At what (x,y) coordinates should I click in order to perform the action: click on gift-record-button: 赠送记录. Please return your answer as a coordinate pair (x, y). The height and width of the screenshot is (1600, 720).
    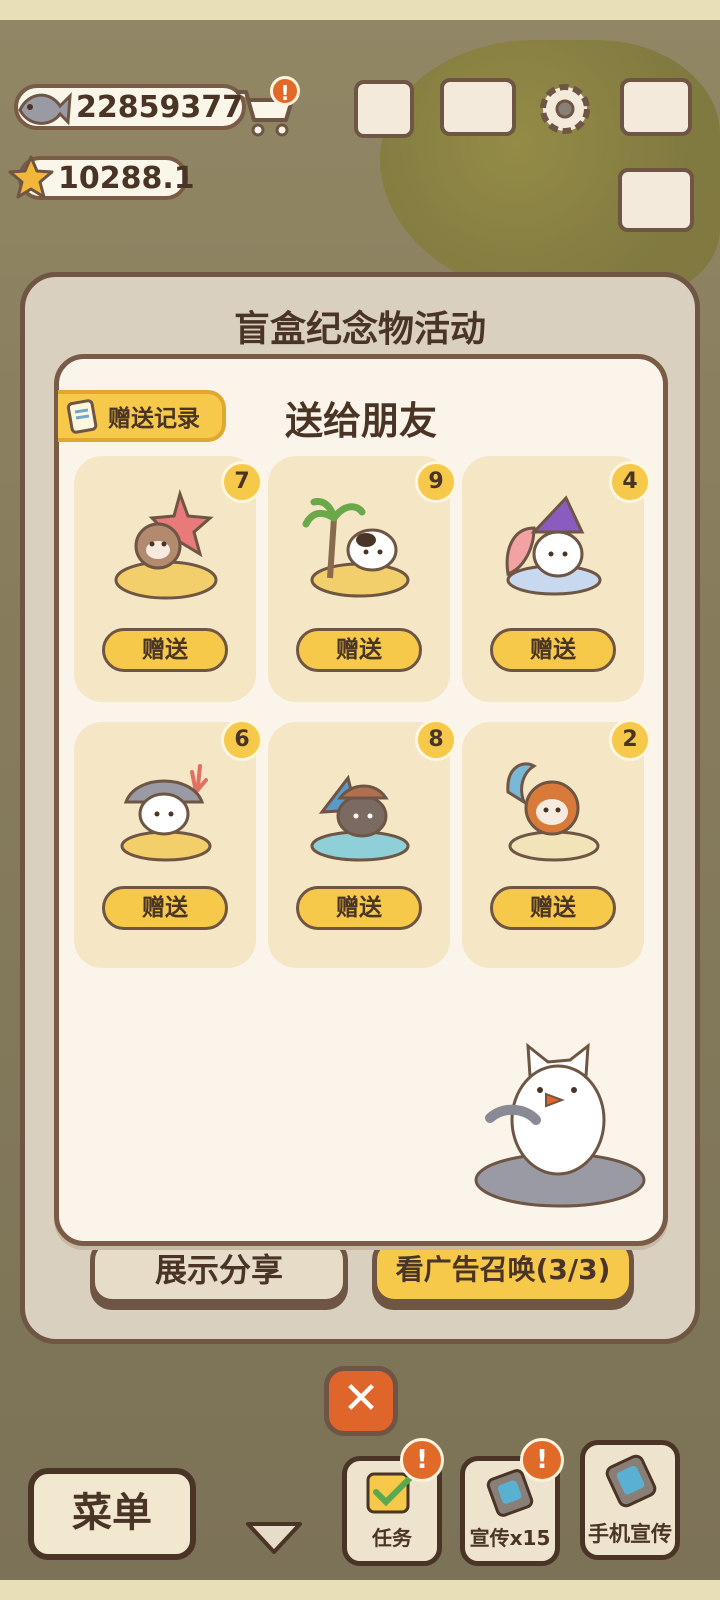
    Looking at the image, I should click on (142, 416).